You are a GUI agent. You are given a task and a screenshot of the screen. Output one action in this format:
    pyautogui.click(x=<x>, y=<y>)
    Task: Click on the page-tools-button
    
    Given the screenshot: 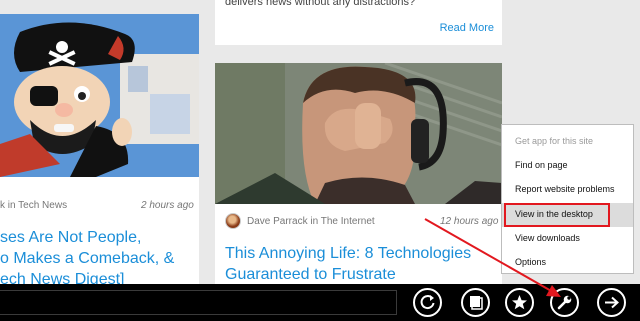 What is the action you would take?
    pyautogui.click(x=564, y=302)
    